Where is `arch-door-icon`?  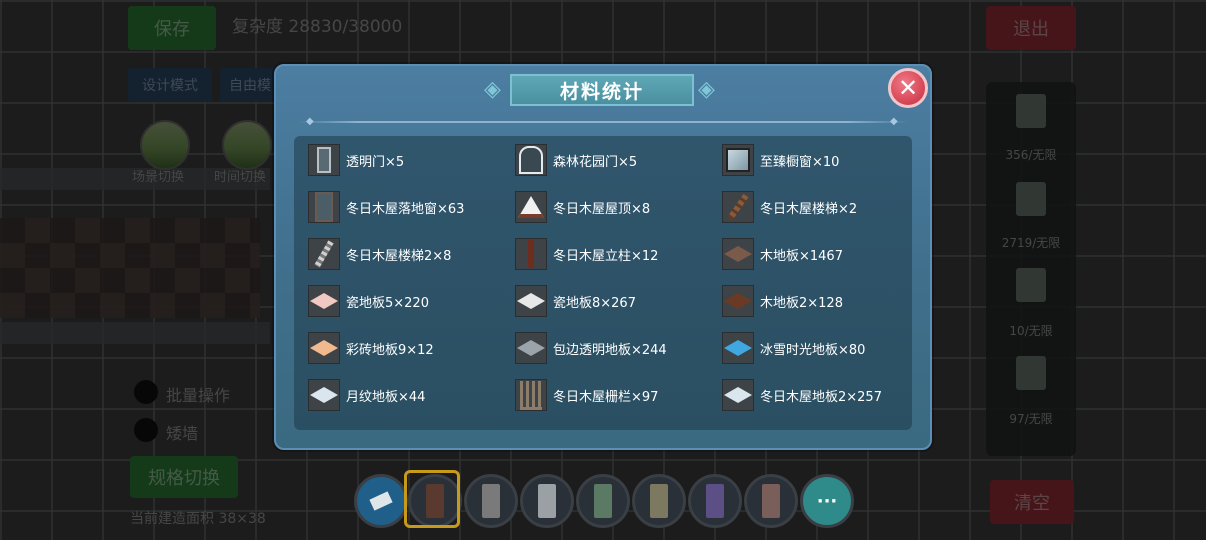 arch-door-icon is located at coordinates (531, 160).